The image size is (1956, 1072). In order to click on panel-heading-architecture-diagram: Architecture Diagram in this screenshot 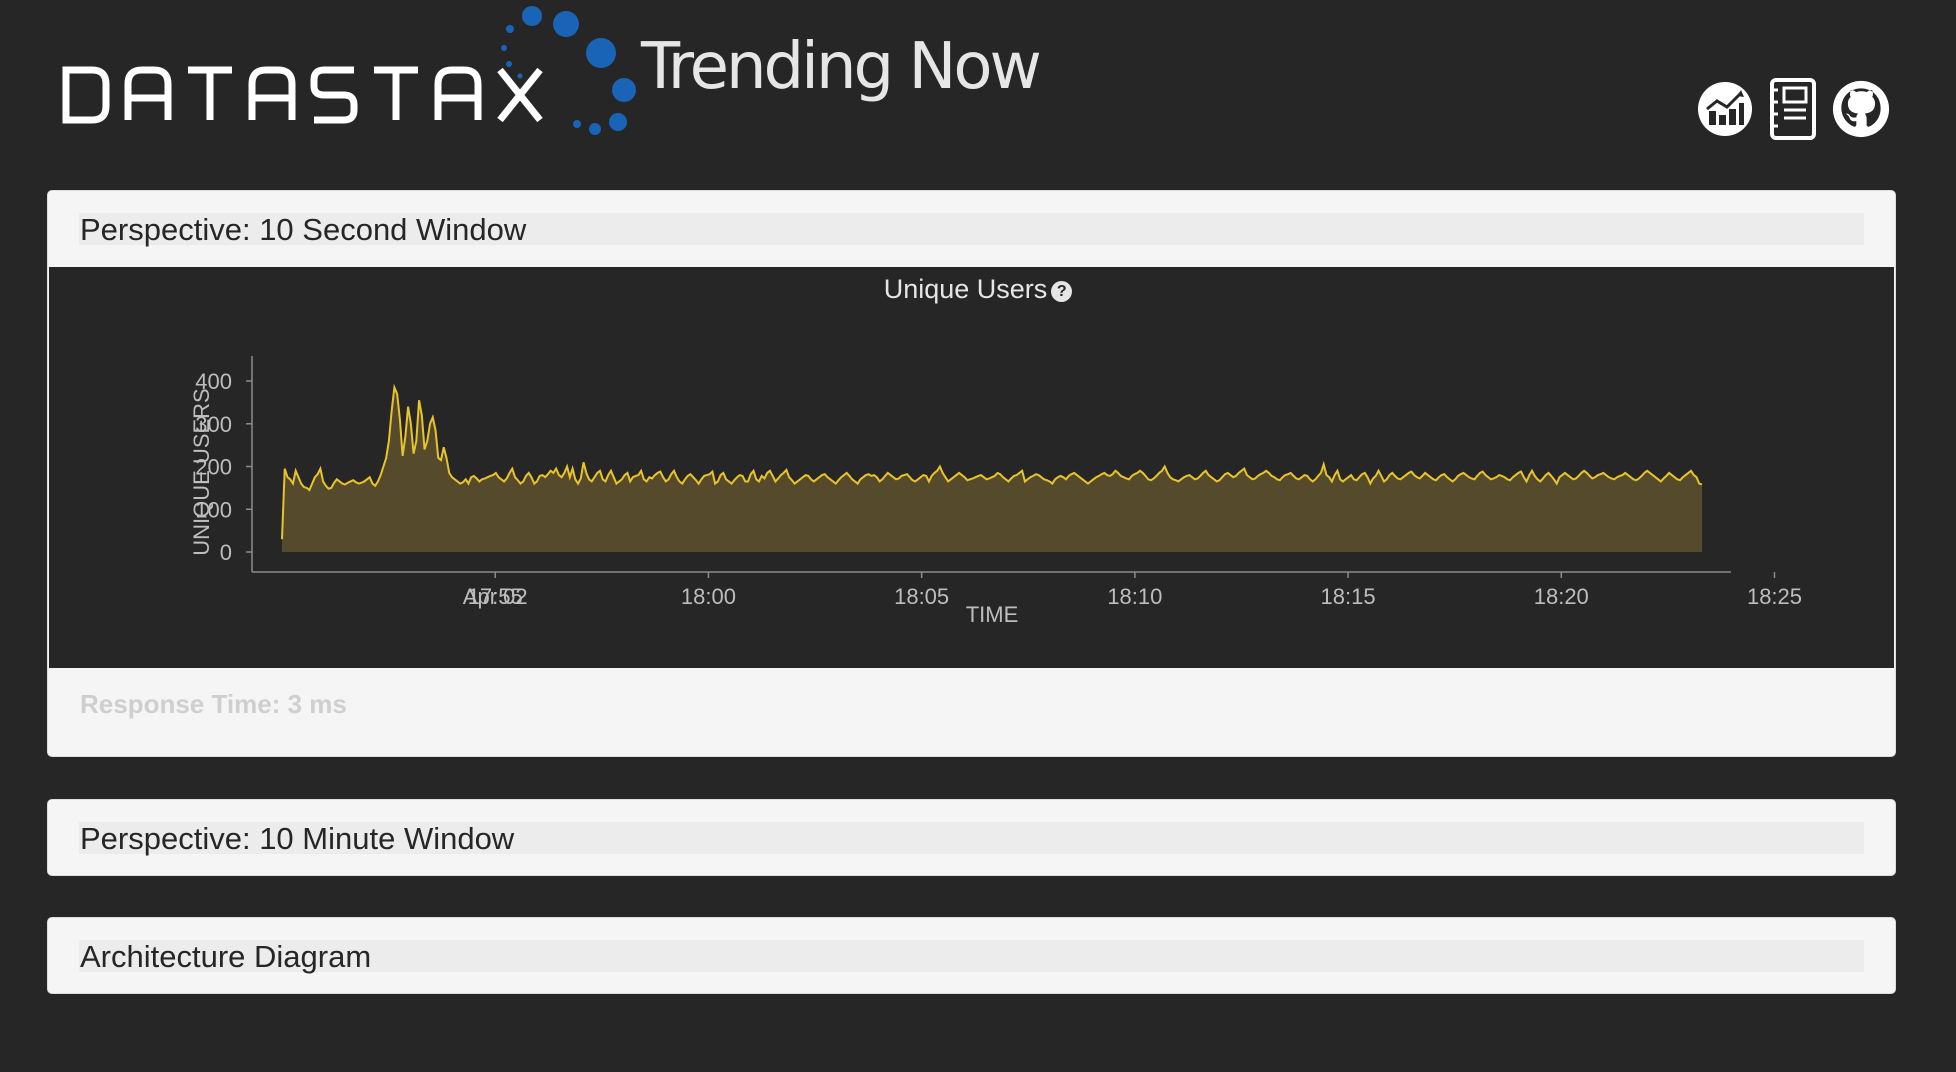, I will do `click(971, 955)`.